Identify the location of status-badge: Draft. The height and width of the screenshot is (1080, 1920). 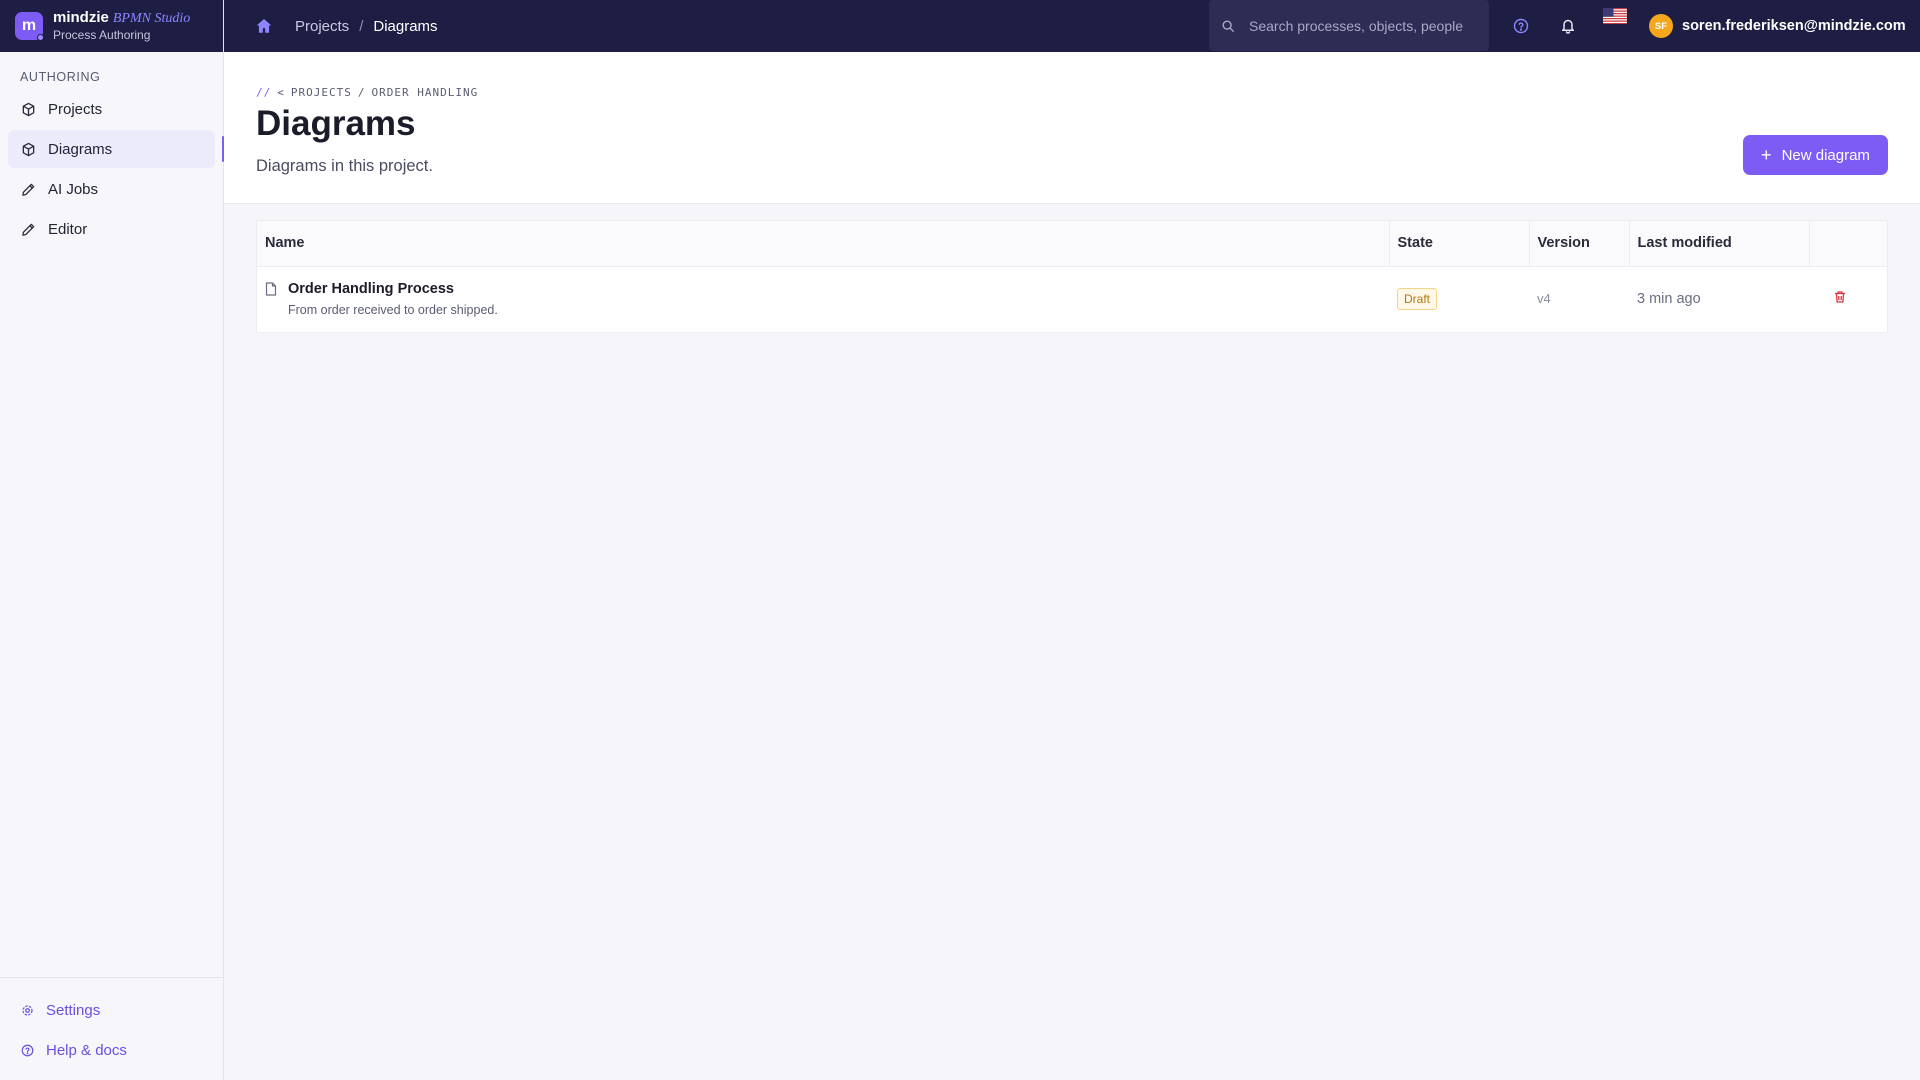
(1417, 299).